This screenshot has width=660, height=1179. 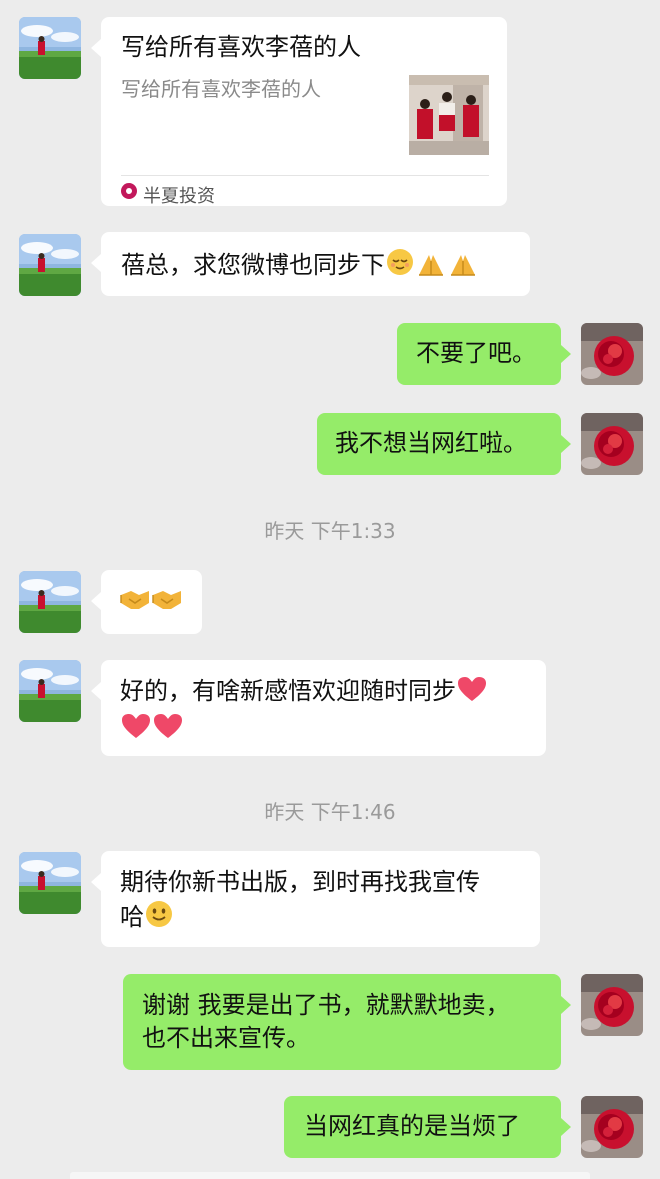 I want to click on message-sent: 当网红真的是当烦了, so click(x=427, y=1127).